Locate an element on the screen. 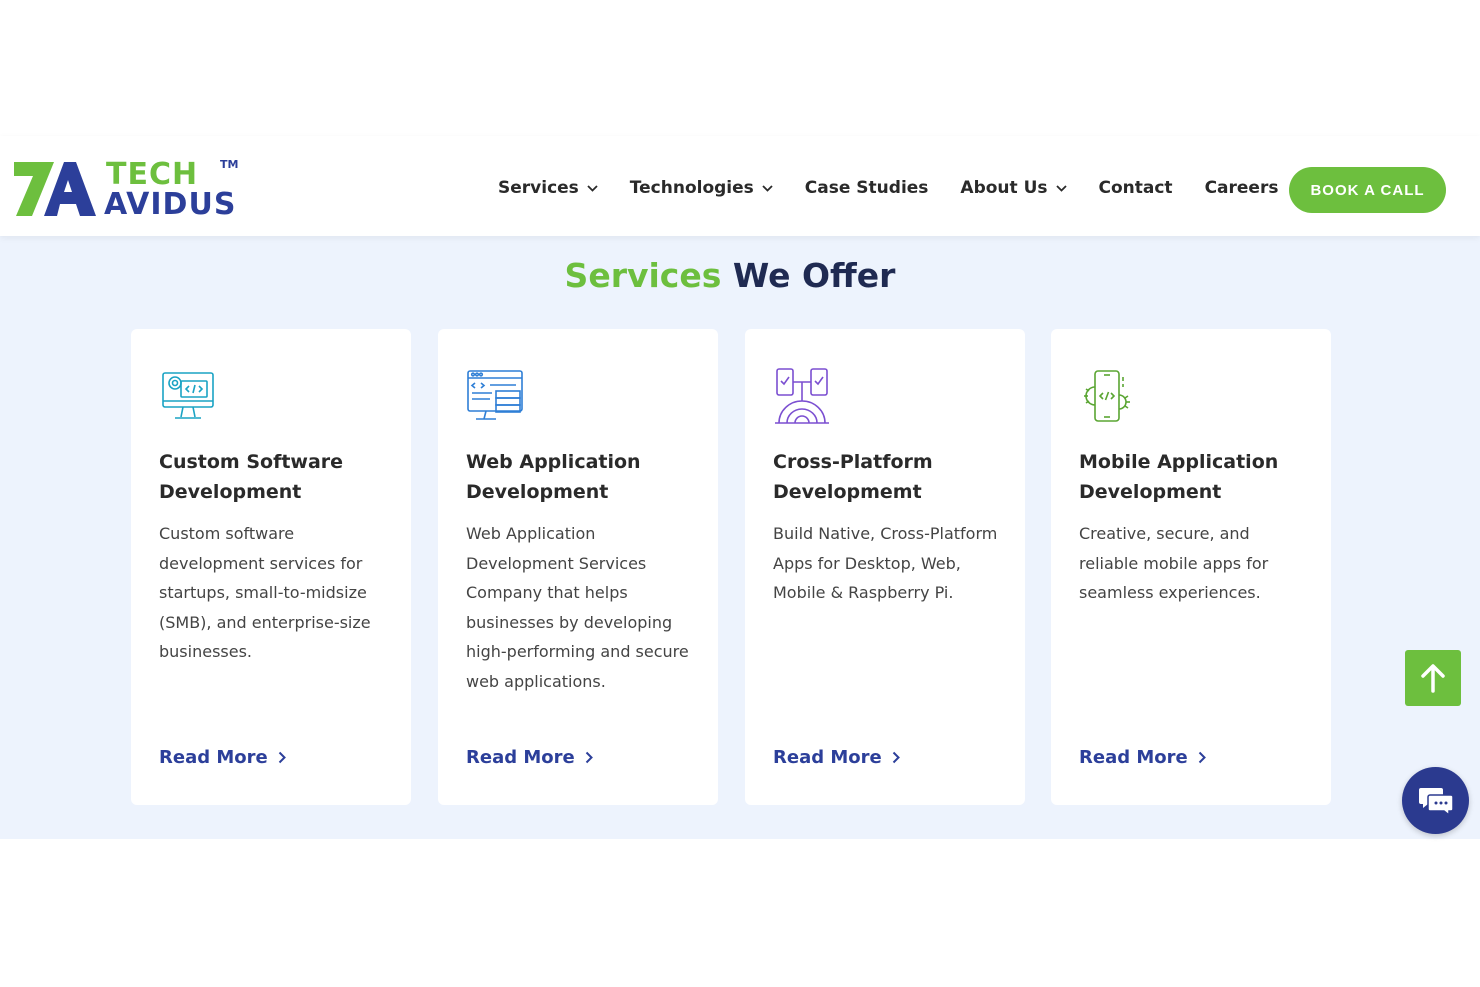  nav-item-label: About Us is located at coordinates (1004, 188).